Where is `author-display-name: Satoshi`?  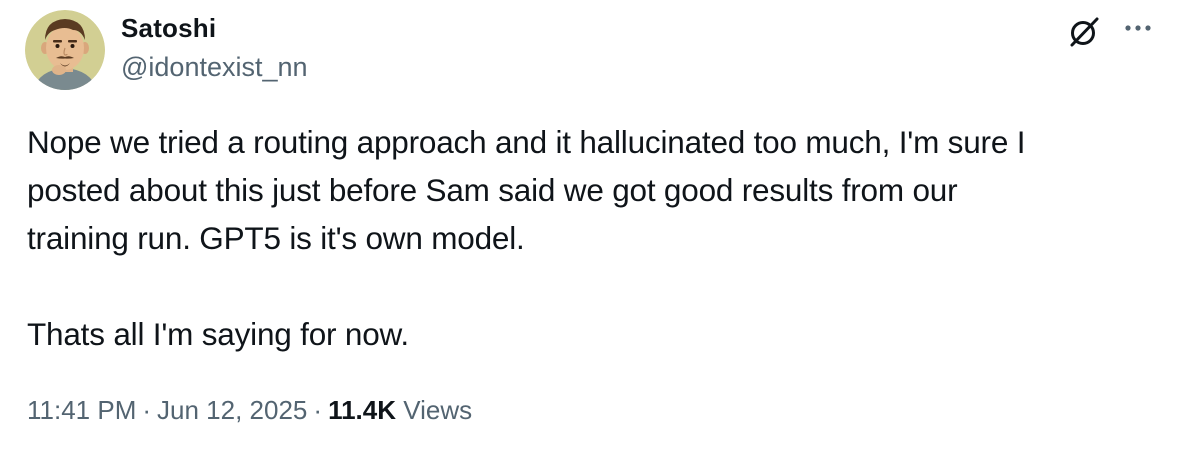 author-display-name: Satoshi is located at coordinates (168, 28).